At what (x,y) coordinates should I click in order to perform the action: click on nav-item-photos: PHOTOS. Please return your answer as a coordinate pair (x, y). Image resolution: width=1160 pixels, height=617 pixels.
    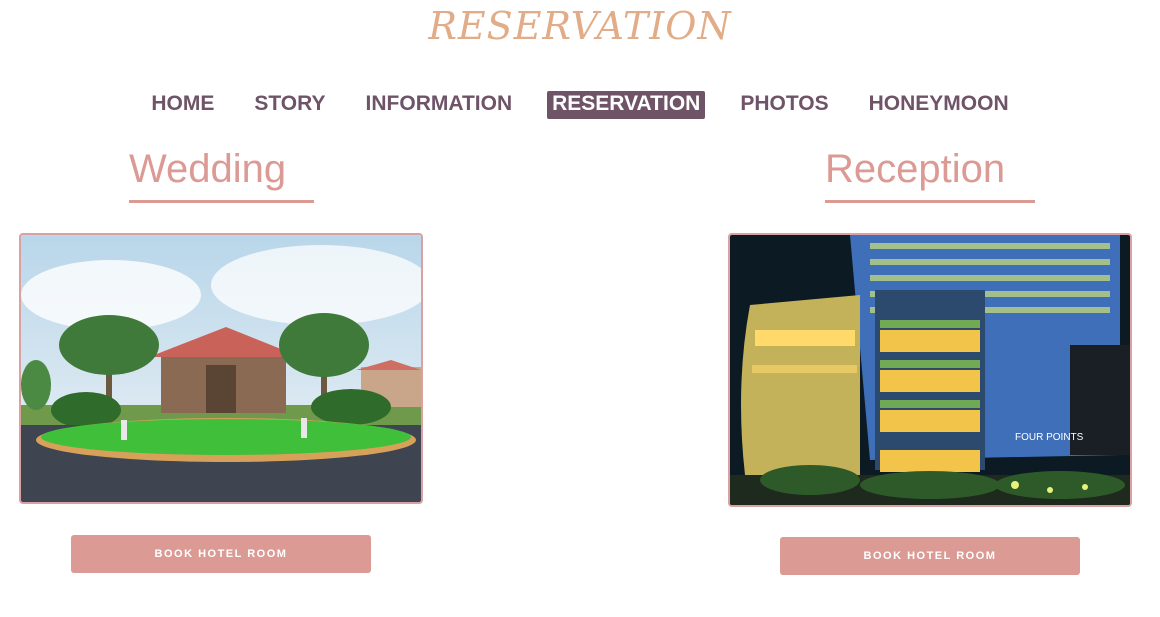
    Looking at the image, I should click on (784, 105).